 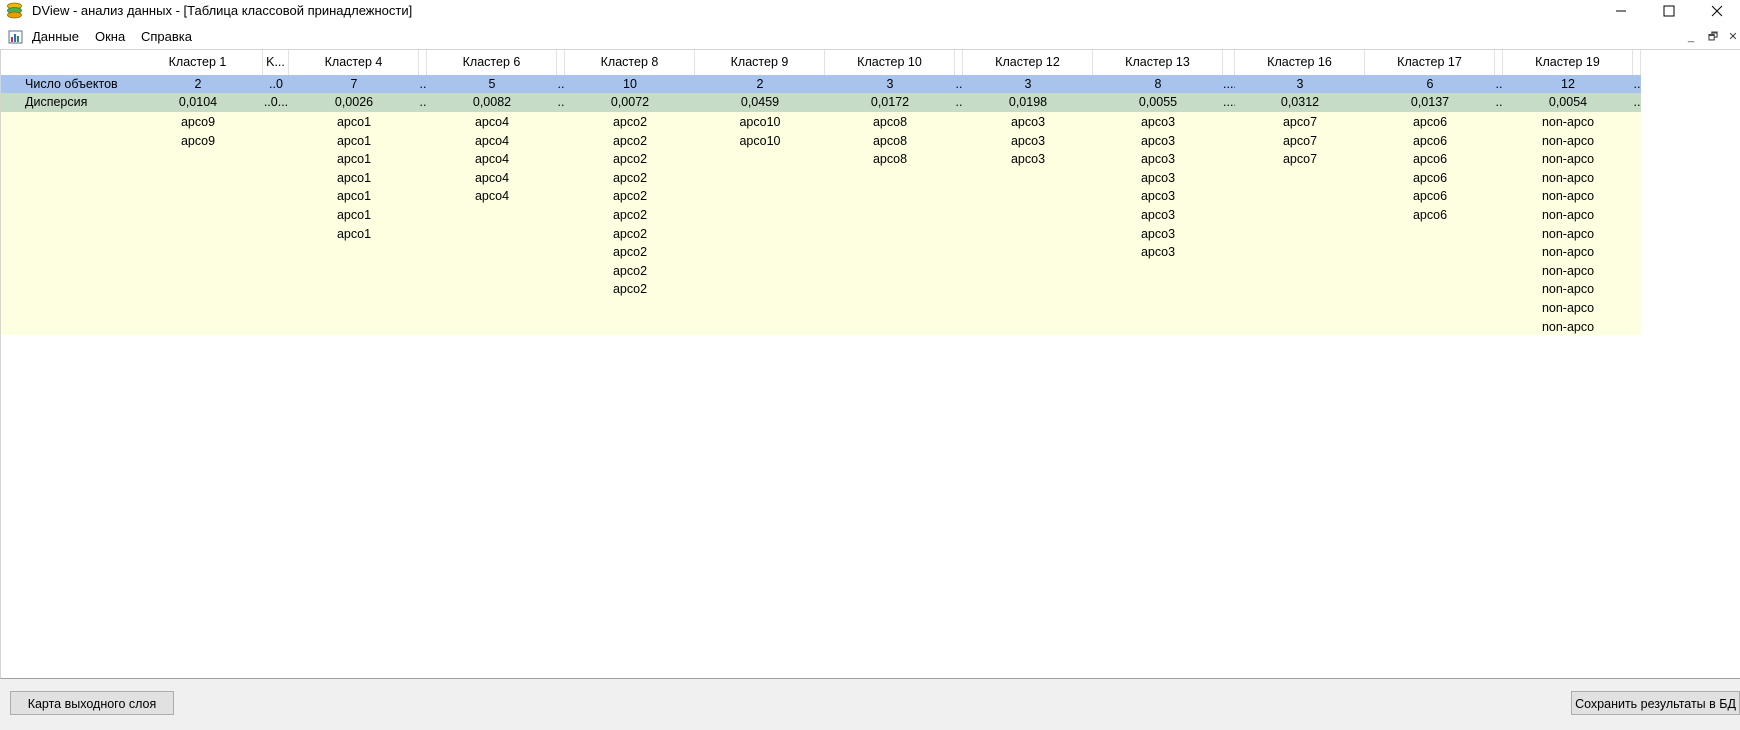 What do you see at coordinates (354, 102) in the screenshot?
I see `dispersion-cell: 0,0026` at bounding box center [354, 102].